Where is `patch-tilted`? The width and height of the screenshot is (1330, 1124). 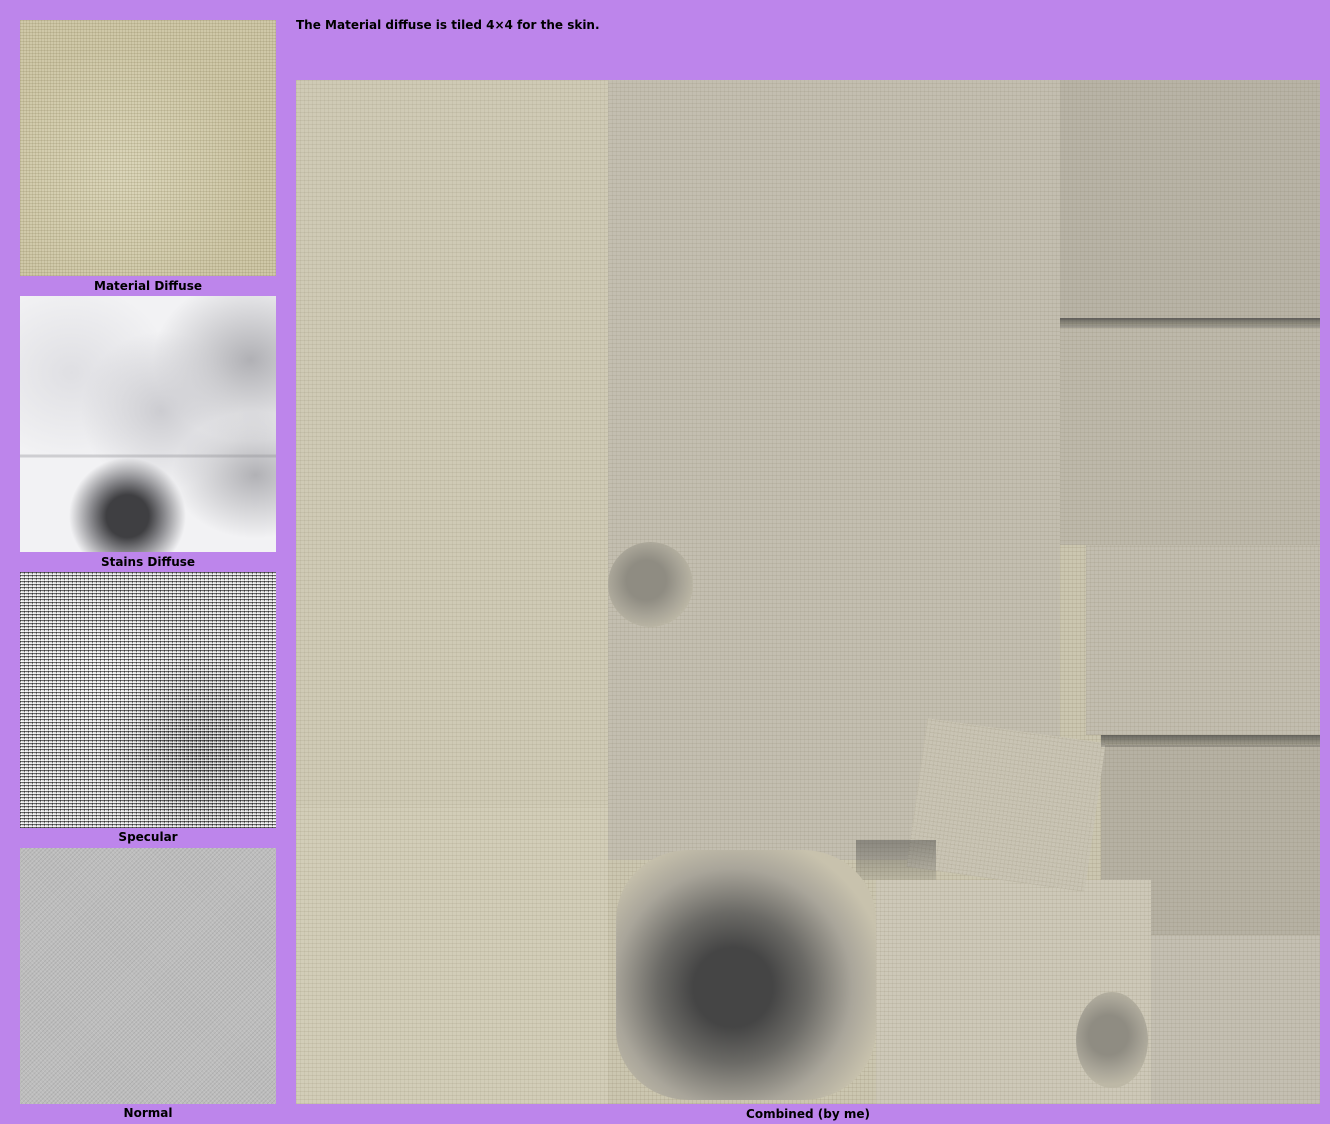 patch-tilted is located at coordinates (1006, 805).